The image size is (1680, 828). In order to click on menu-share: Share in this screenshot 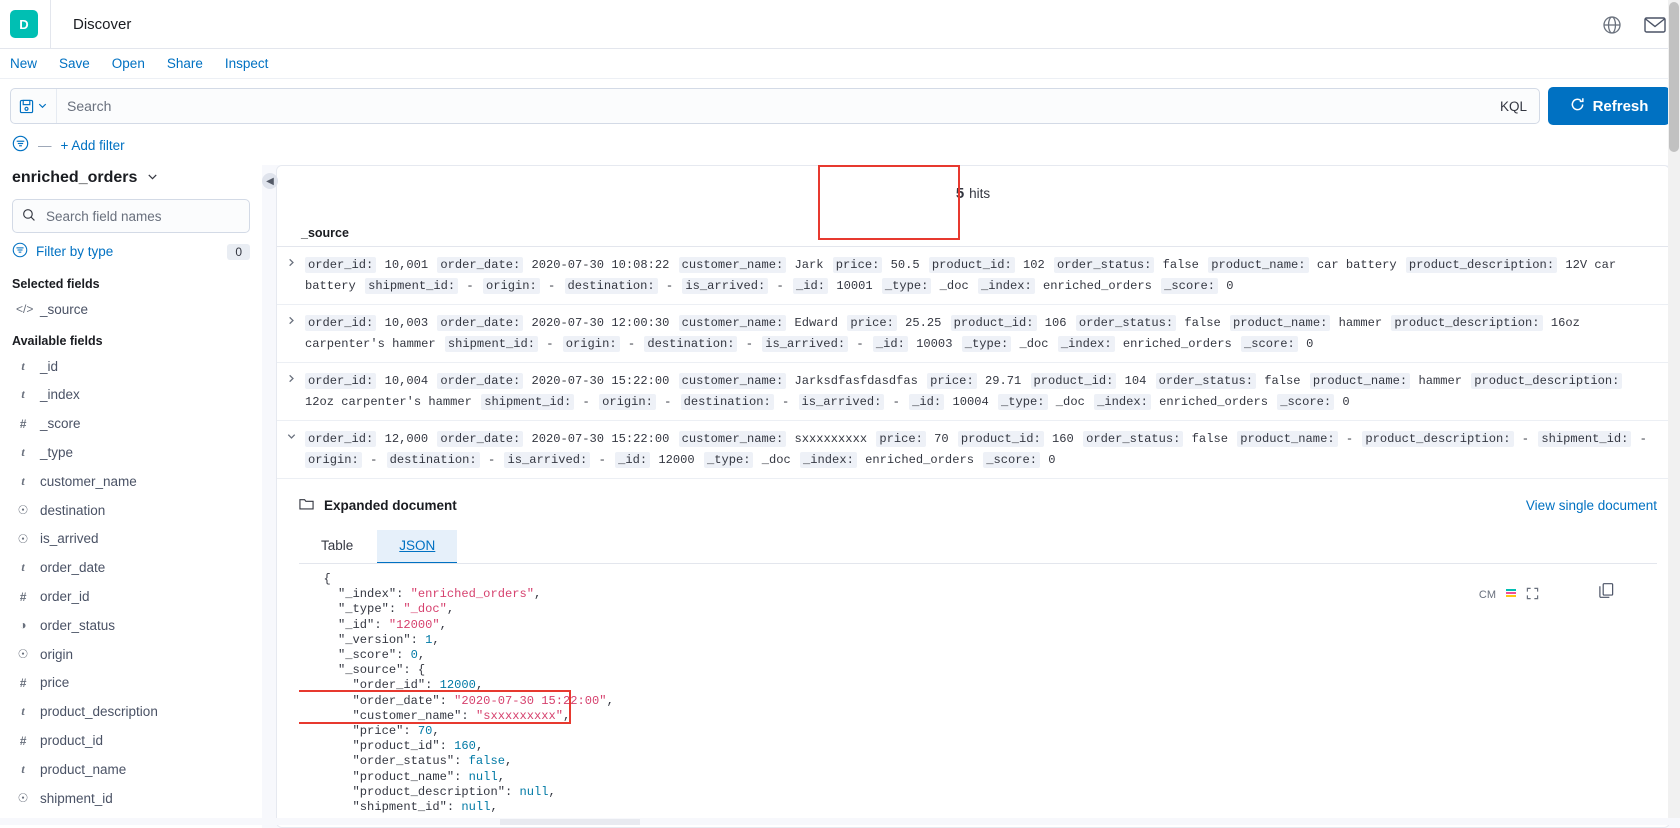, I will do `click(185, 63)`.